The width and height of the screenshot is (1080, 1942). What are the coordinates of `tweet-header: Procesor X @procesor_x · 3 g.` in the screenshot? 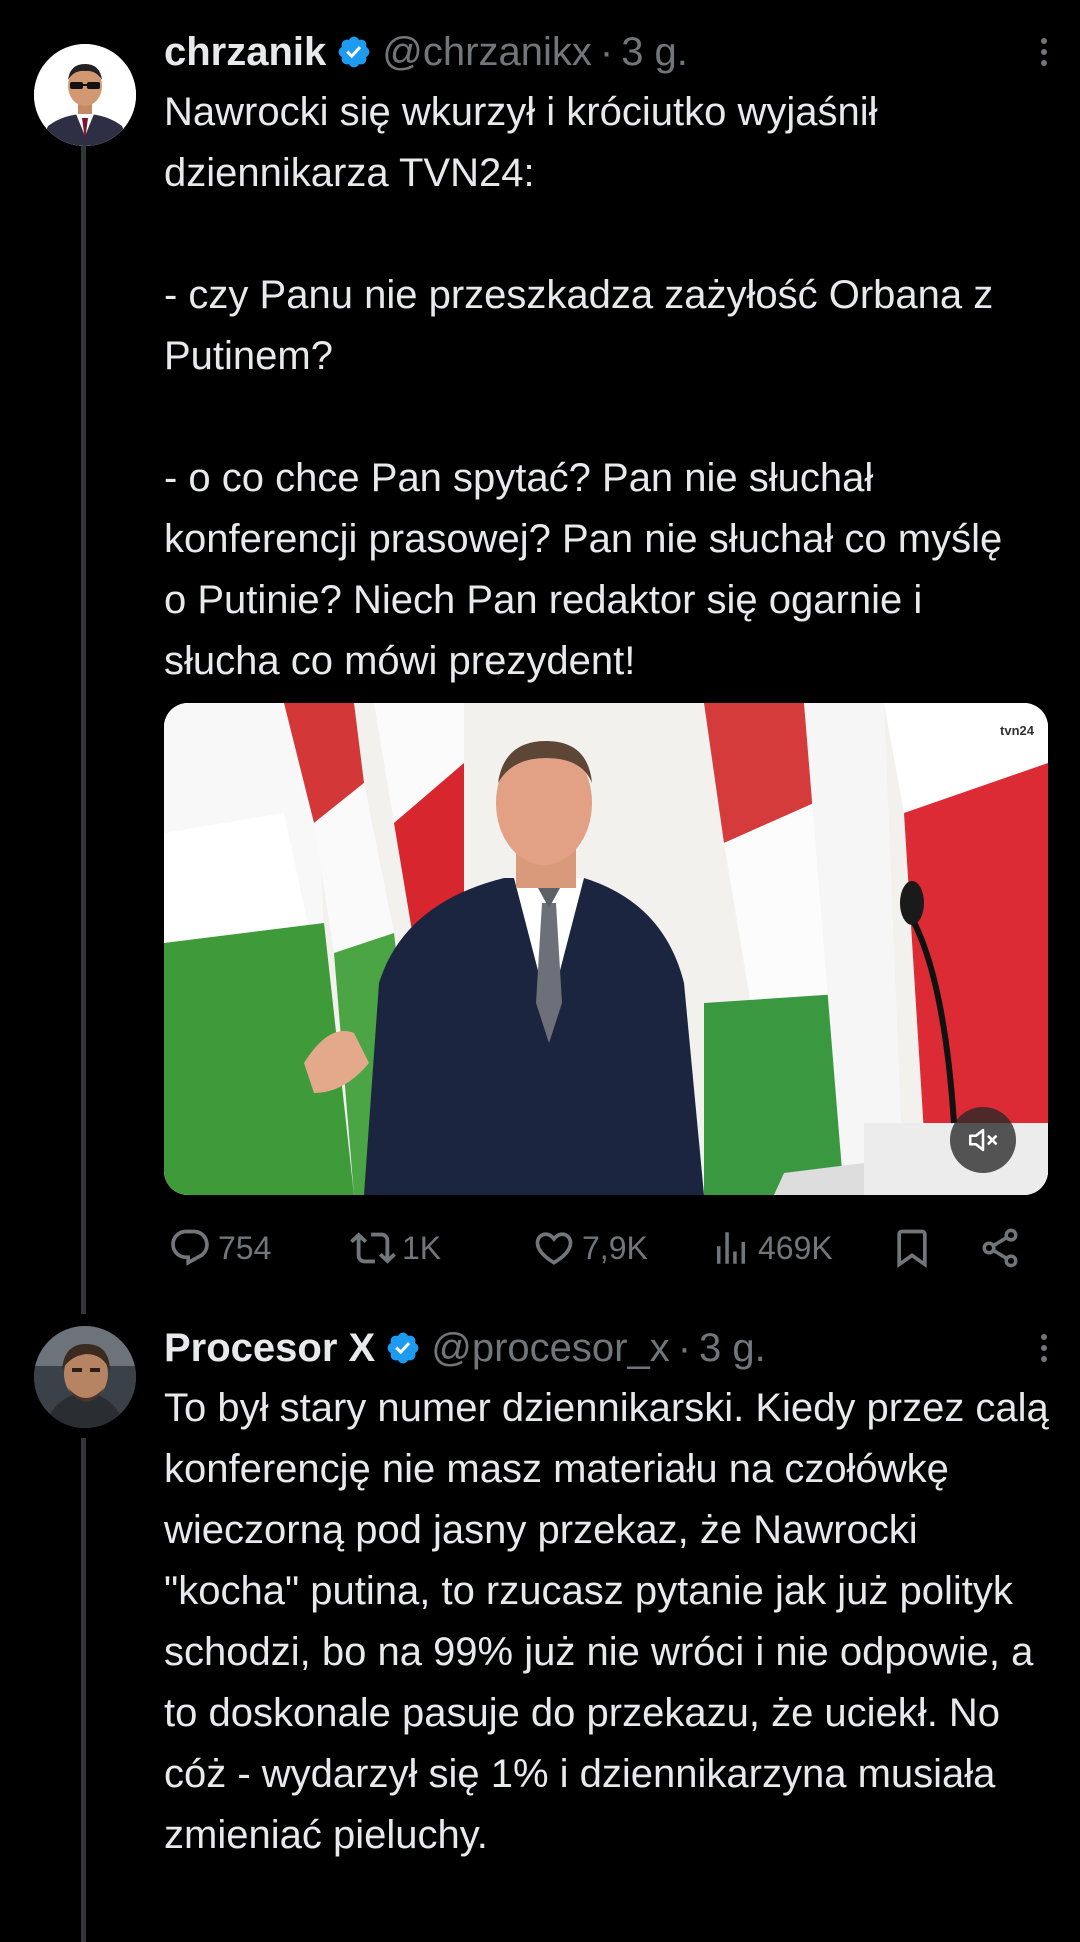 It's located at (609, 1348).